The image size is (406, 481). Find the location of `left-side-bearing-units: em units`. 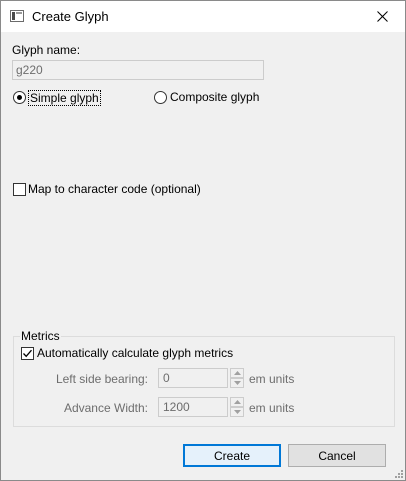

left-side-bearing-units: em units is located at coordinates (272, 379).